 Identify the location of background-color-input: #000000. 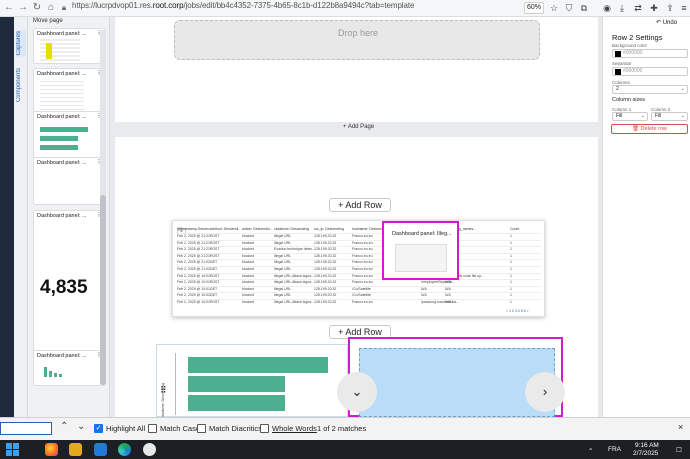
(650, 53).